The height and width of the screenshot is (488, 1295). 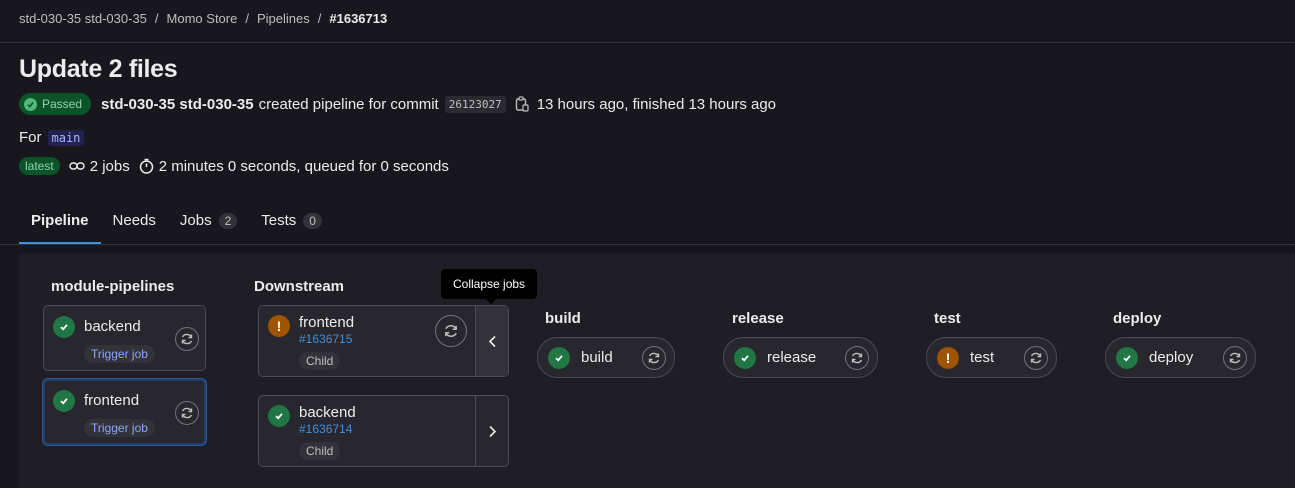 I want to click on tab-label: Tests, so click(x=279, y=220).